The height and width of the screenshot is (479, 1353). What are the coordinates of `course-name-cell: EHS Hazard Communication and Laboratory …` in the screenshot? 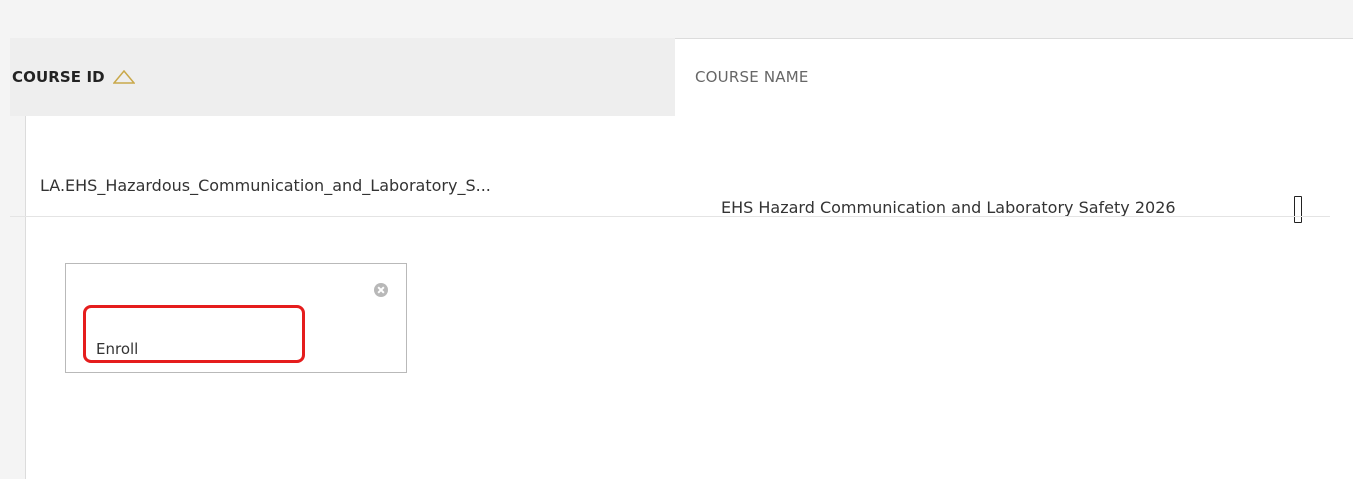 It's located at (948, 207).